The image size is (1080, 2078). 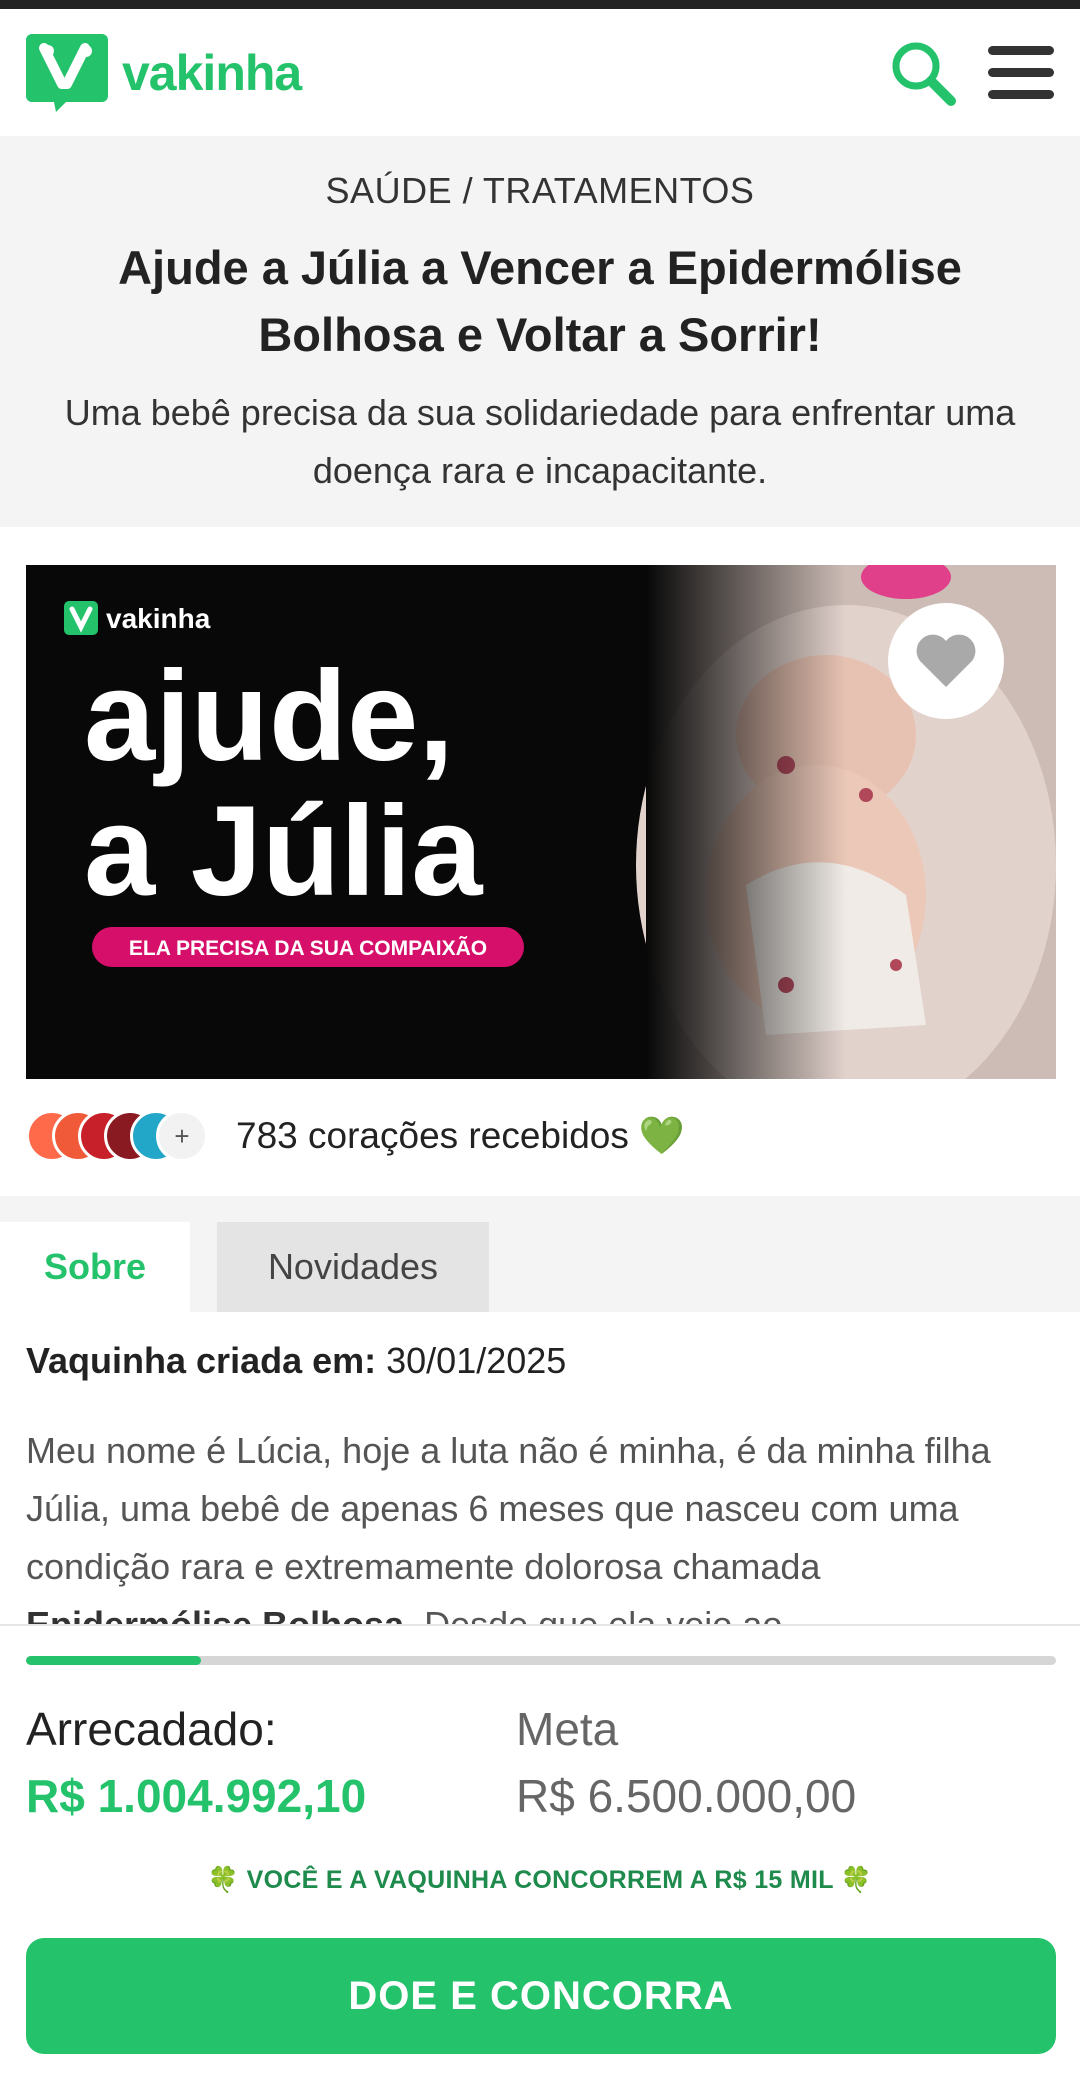 I want to click on more-avatars-badge: +, so click(x=182, y=1136).